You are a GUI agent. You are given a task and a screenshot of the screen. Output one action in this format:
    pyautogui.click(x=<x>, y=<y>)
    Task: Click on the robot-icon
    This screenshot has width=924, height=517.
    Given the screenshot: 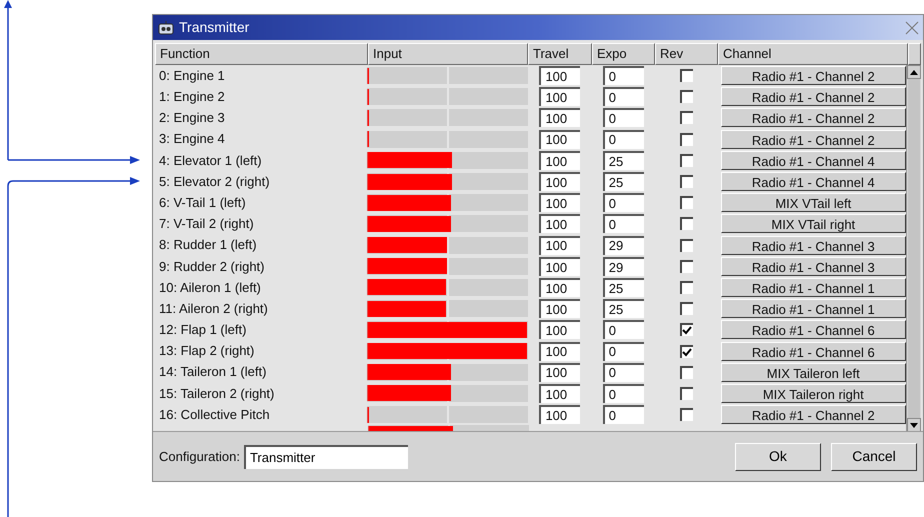 What is the action you would take?
    pyautogui.click(x=166, y=28)
    